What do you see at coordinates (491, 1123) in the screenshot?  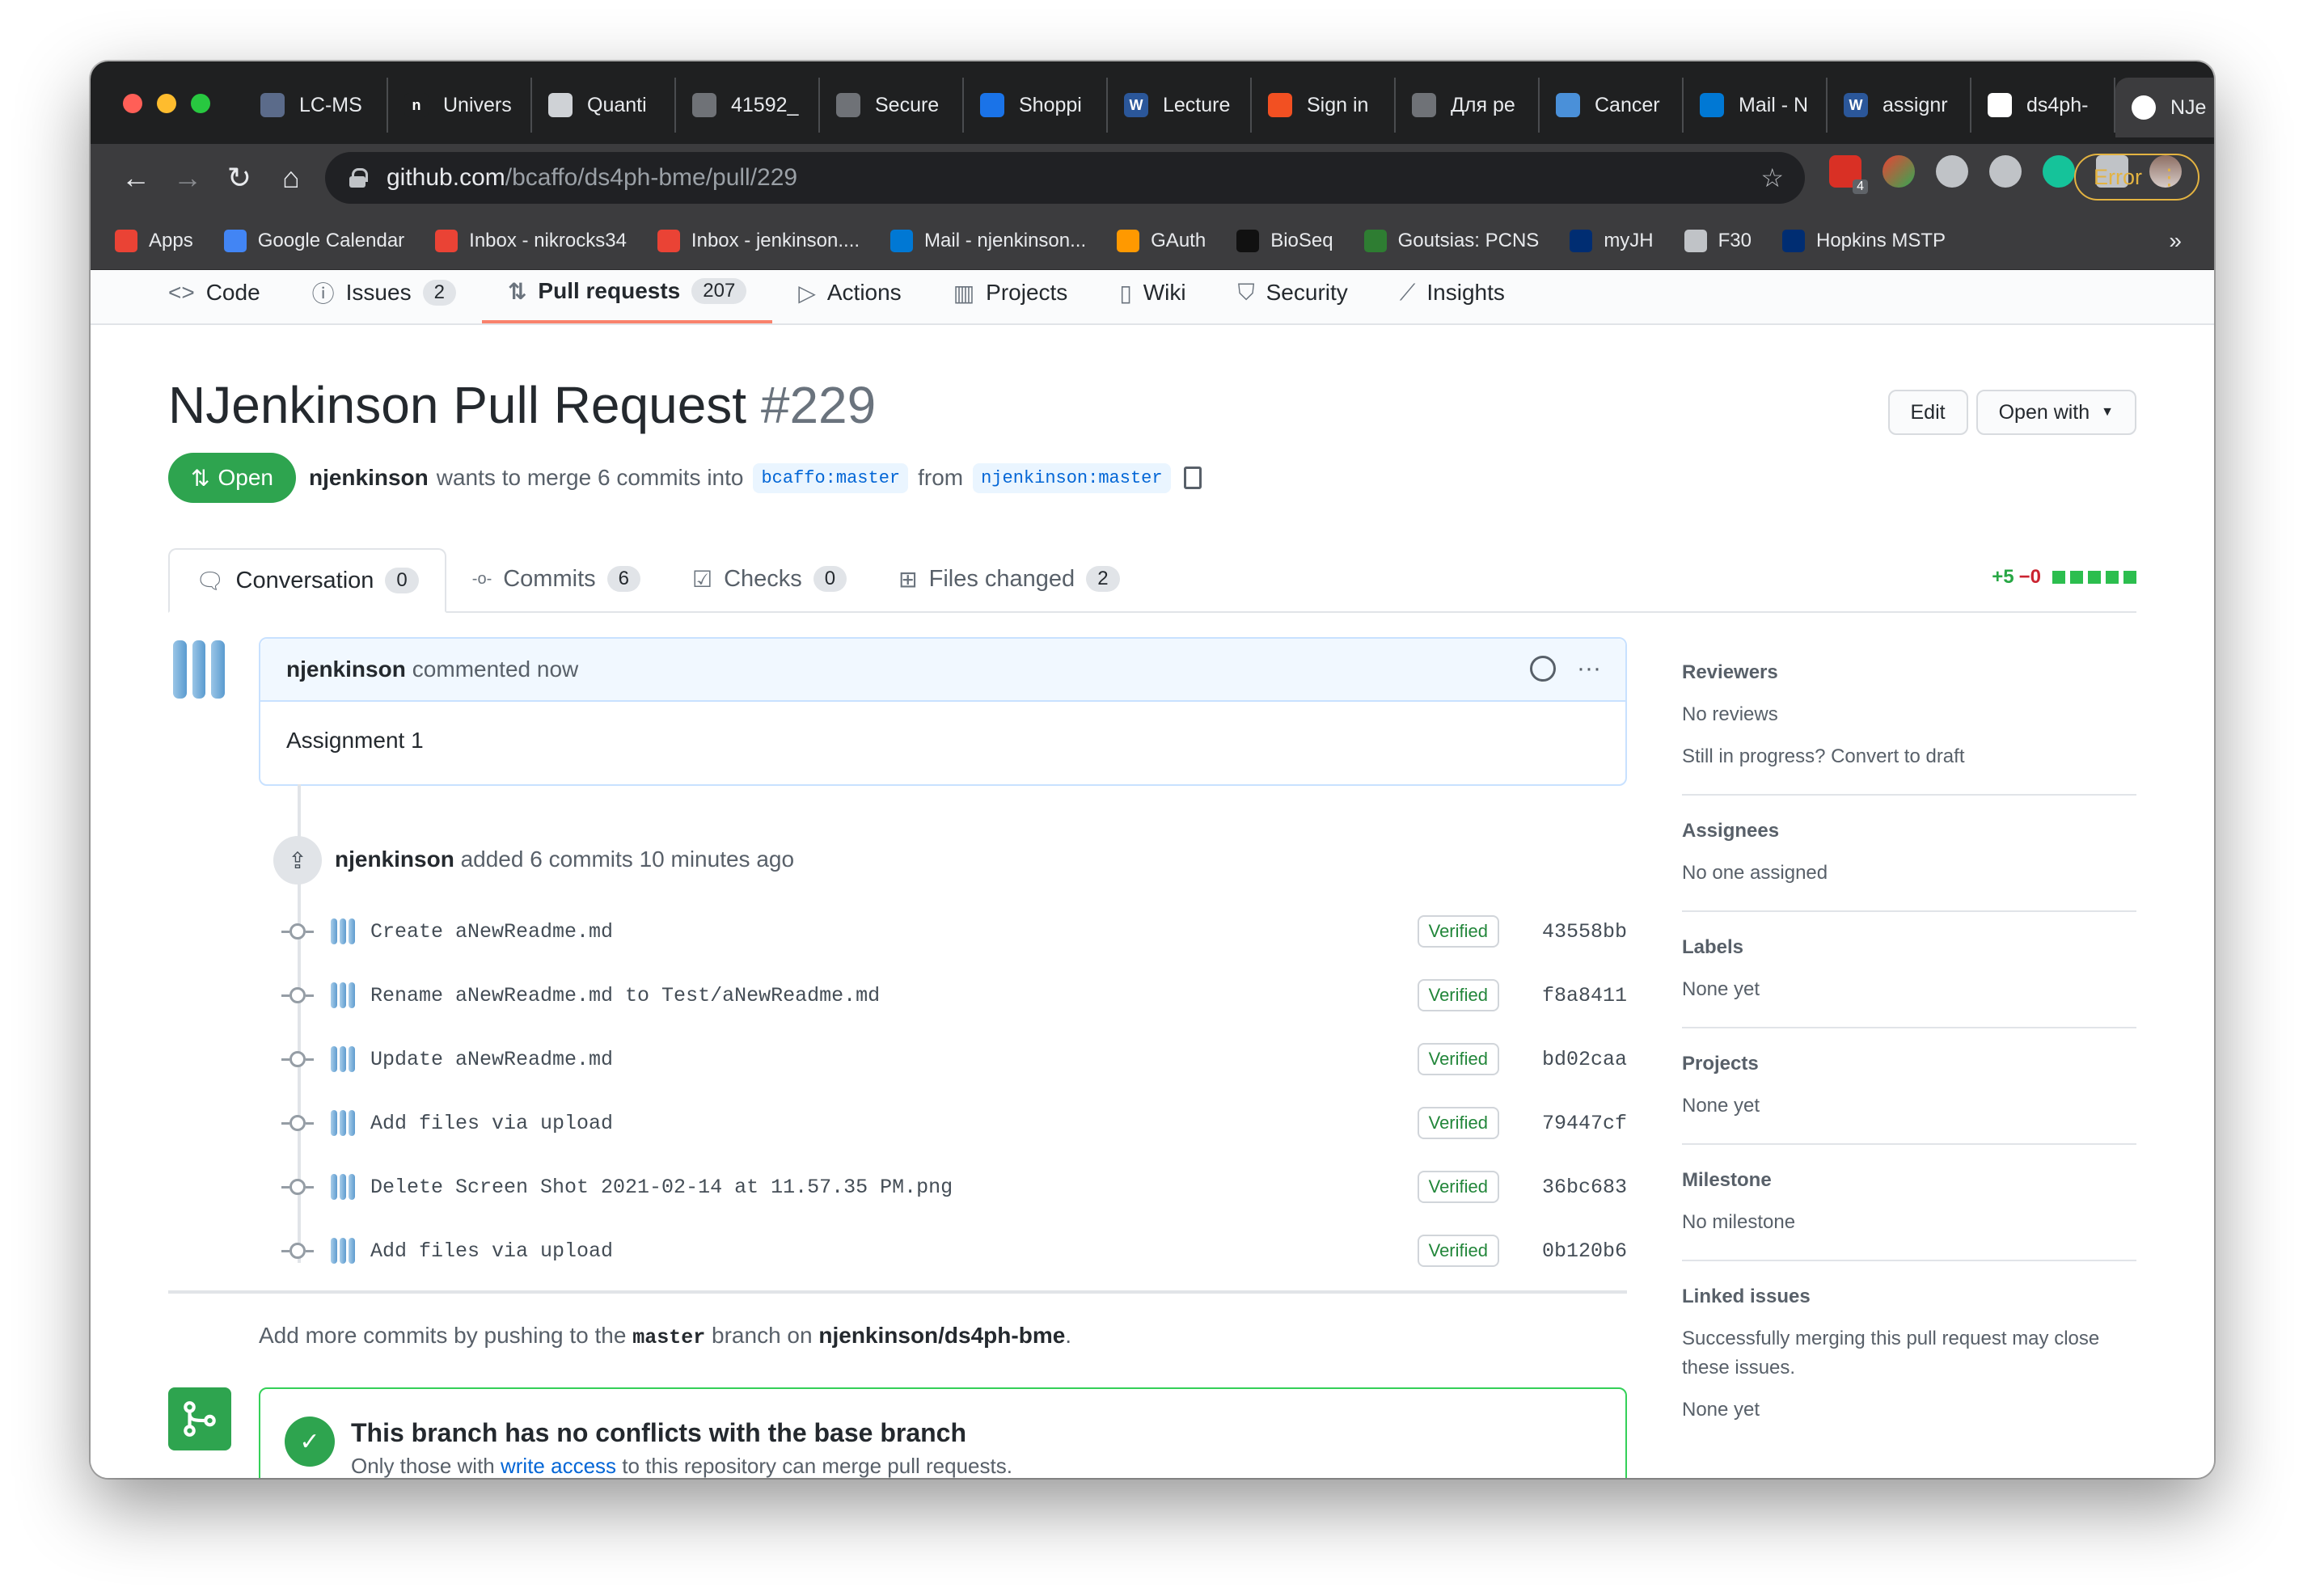 I see `commit-message-link: Add files via upload` at bounding box center [491, 1123].